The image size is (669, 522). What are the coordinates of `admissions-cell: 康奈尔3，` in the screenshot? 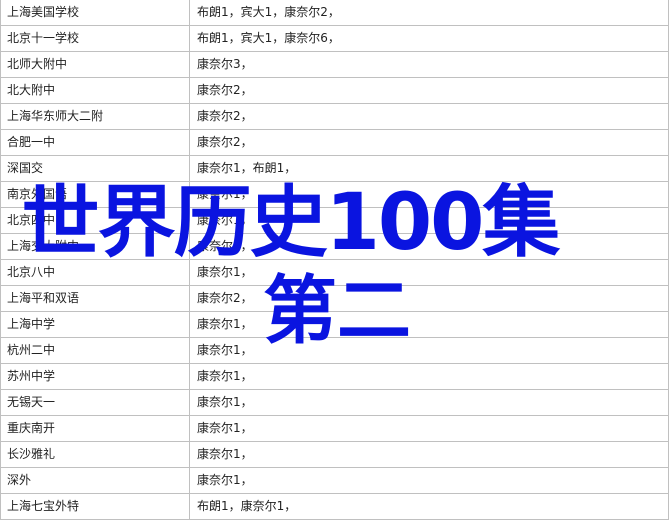 It's located at (429, 64).